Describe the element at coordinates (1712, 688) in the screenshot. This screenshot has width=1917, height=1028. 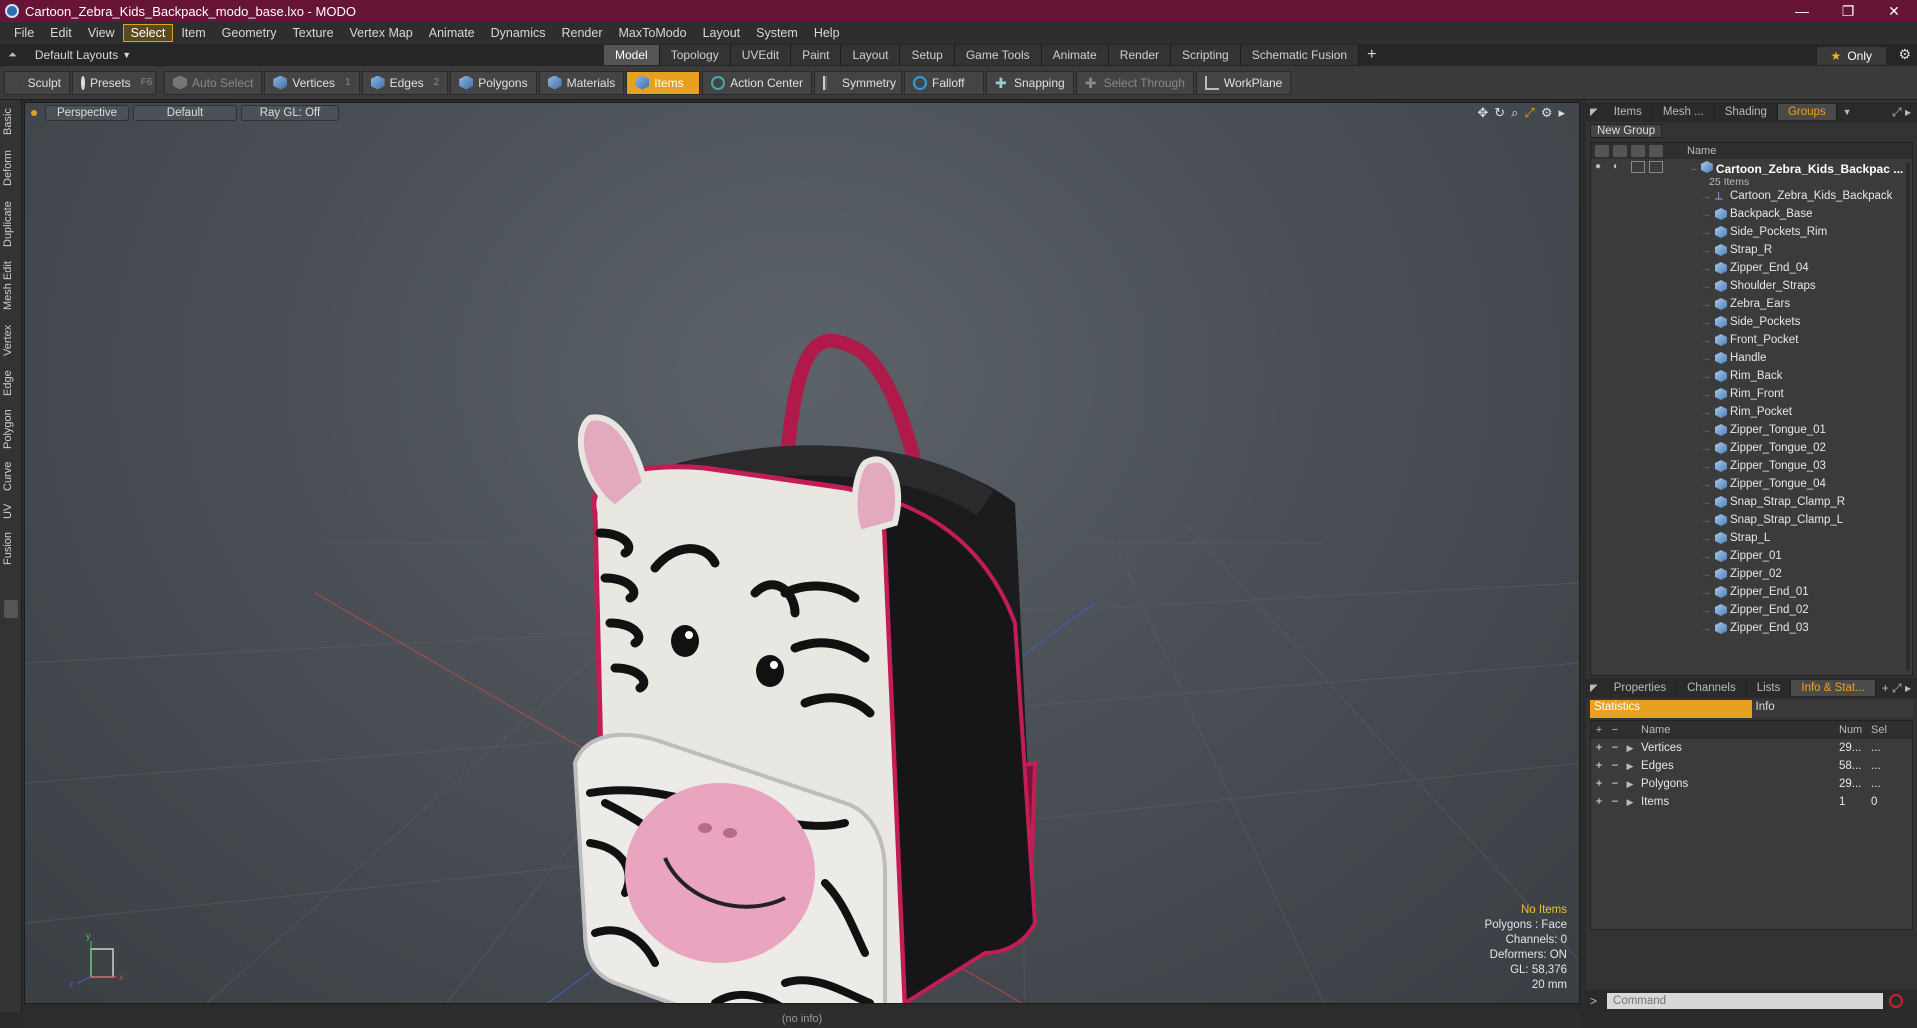
I see `tab-channels: Channels` at that location.